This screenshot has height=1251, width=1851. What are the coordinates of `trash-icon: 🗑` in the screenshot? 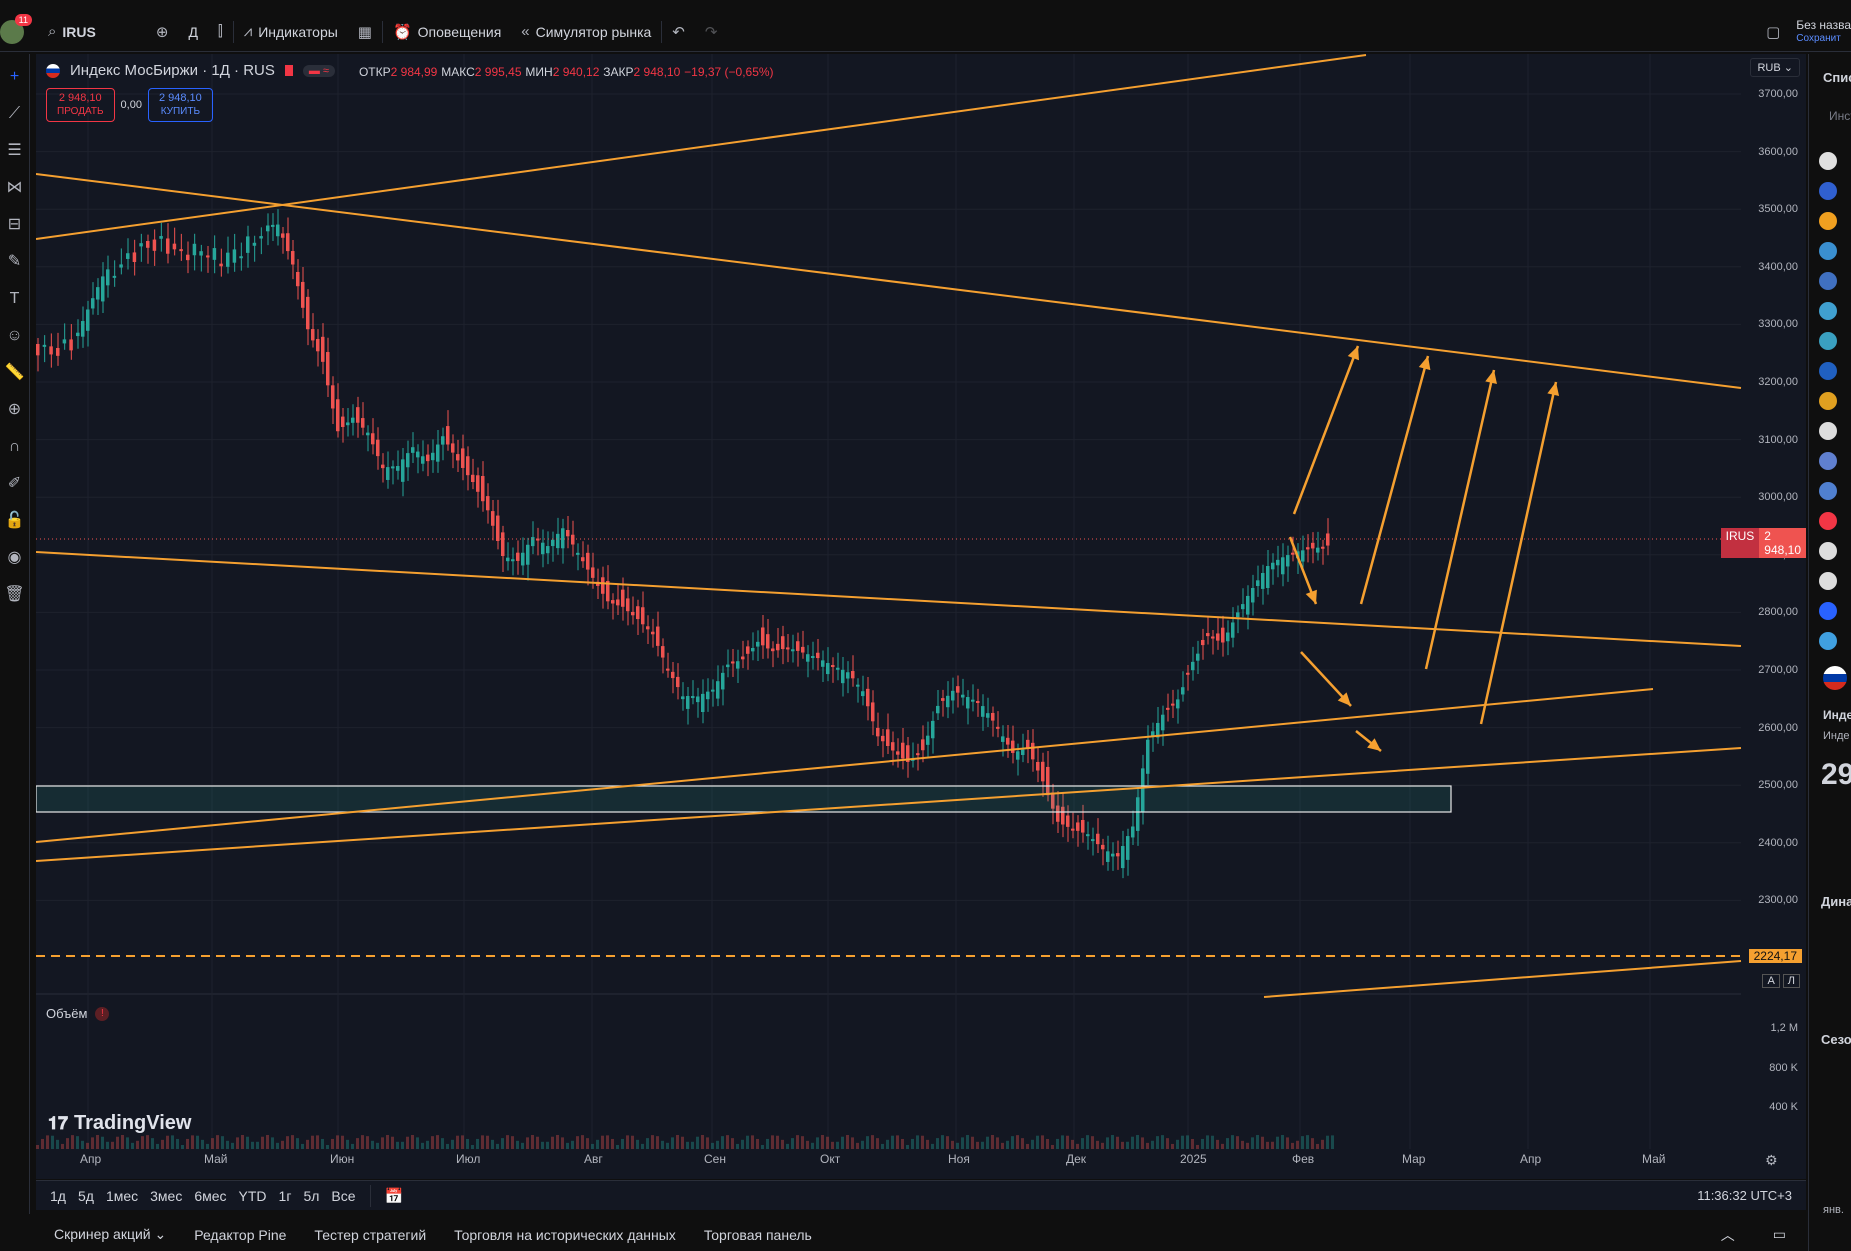 It's located at (15, 595).